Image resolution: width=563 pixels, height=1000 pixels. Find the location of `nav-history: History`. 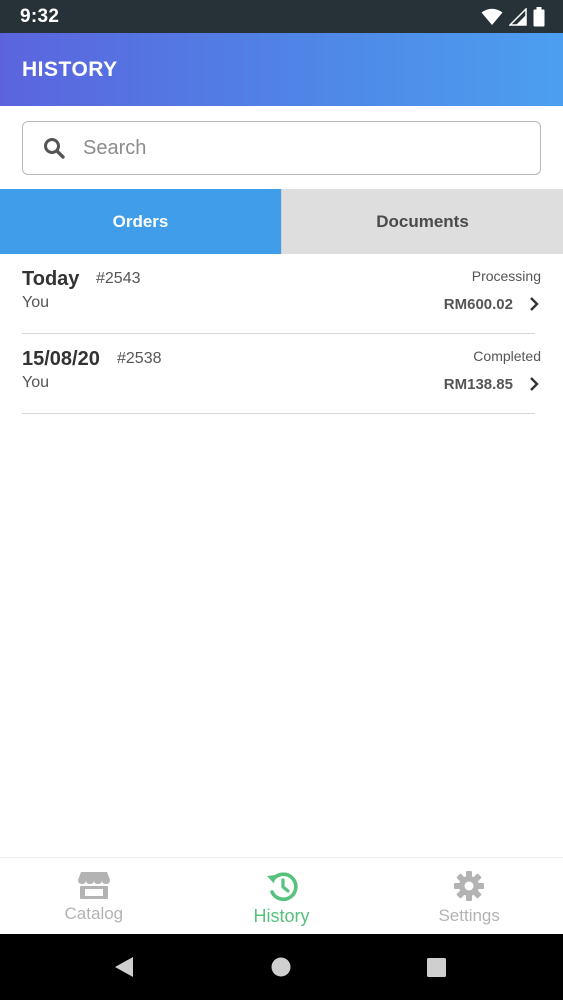

nav-history: History is located at coordinates (282, 896).